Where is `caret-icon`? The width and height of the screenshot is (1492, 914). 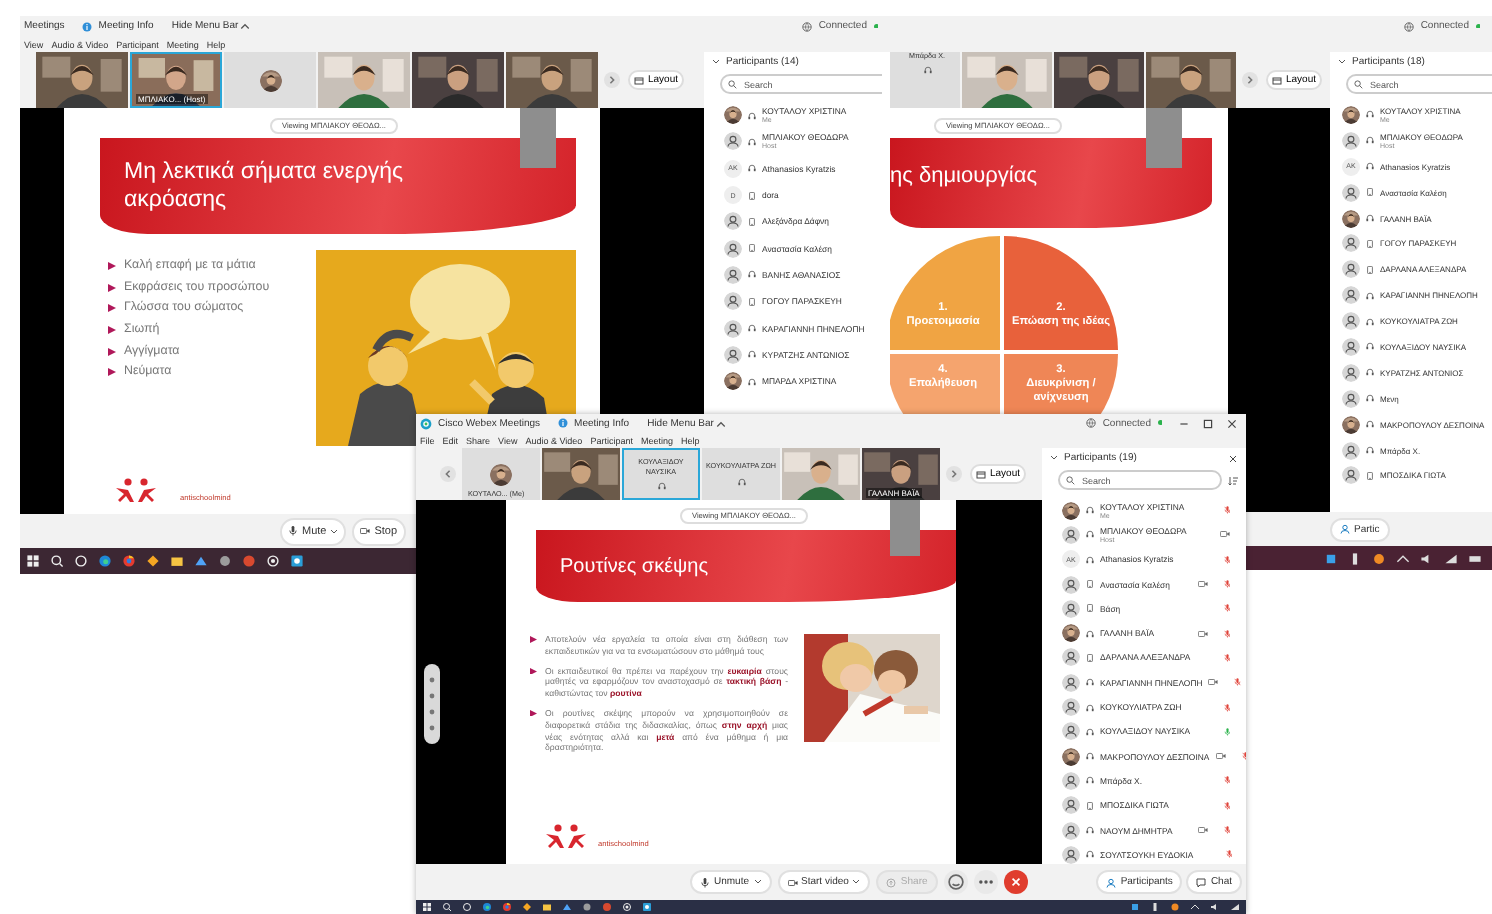 caret-icon is located at coordinates (720, 423).